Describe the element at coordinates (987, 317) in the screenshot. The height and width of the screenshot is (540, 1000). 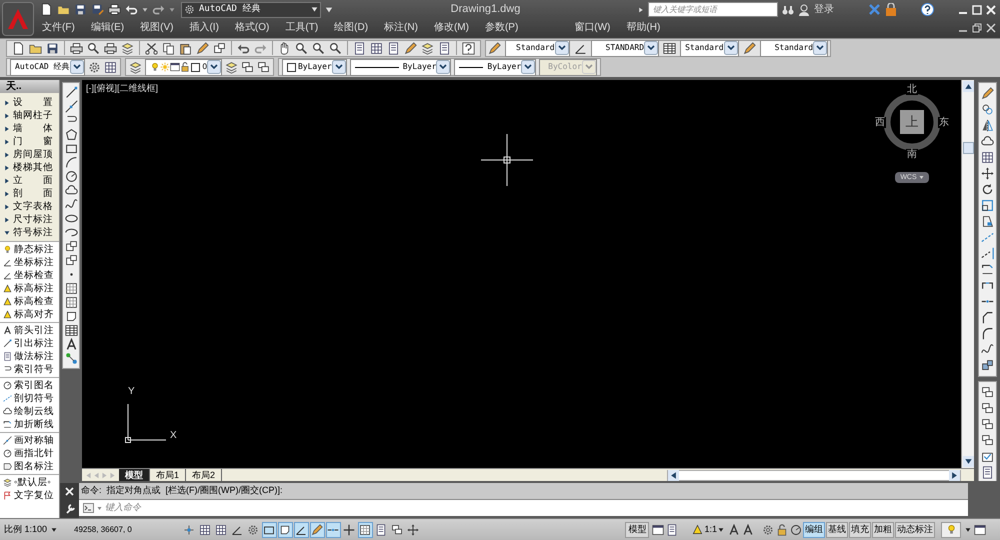
I see `chamfer-icon` at that location.